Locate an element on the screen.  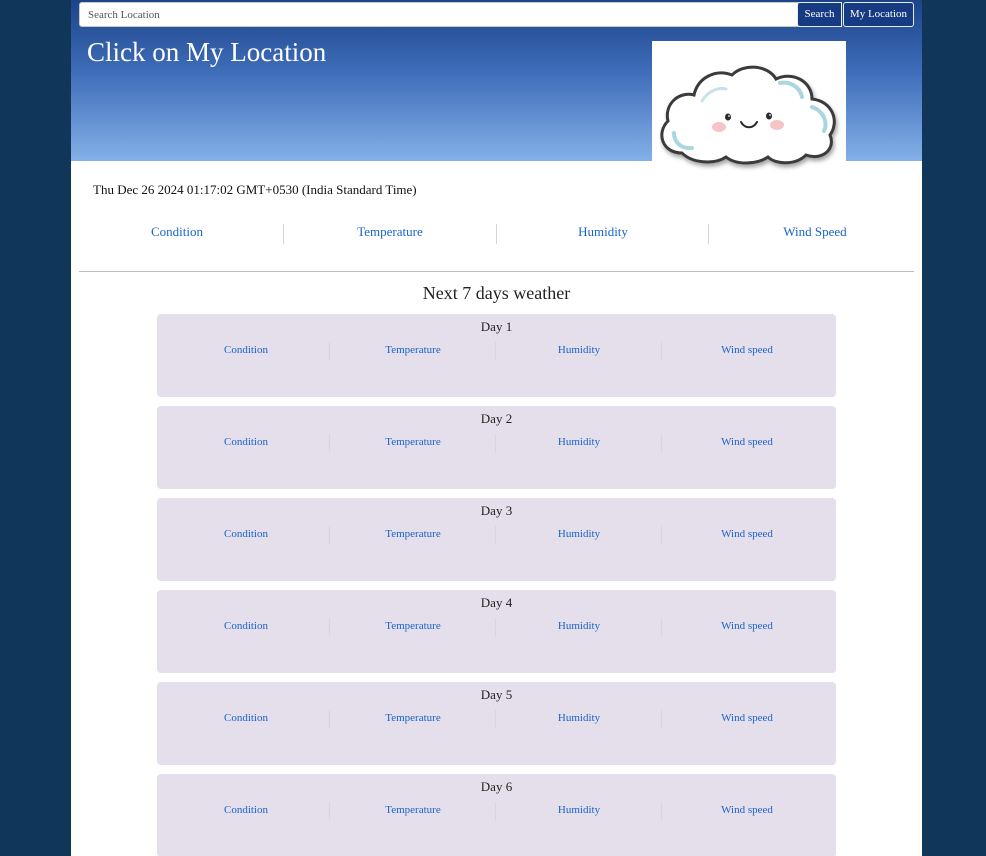
day-label: Day 1 is located at coordinates (496, 326).